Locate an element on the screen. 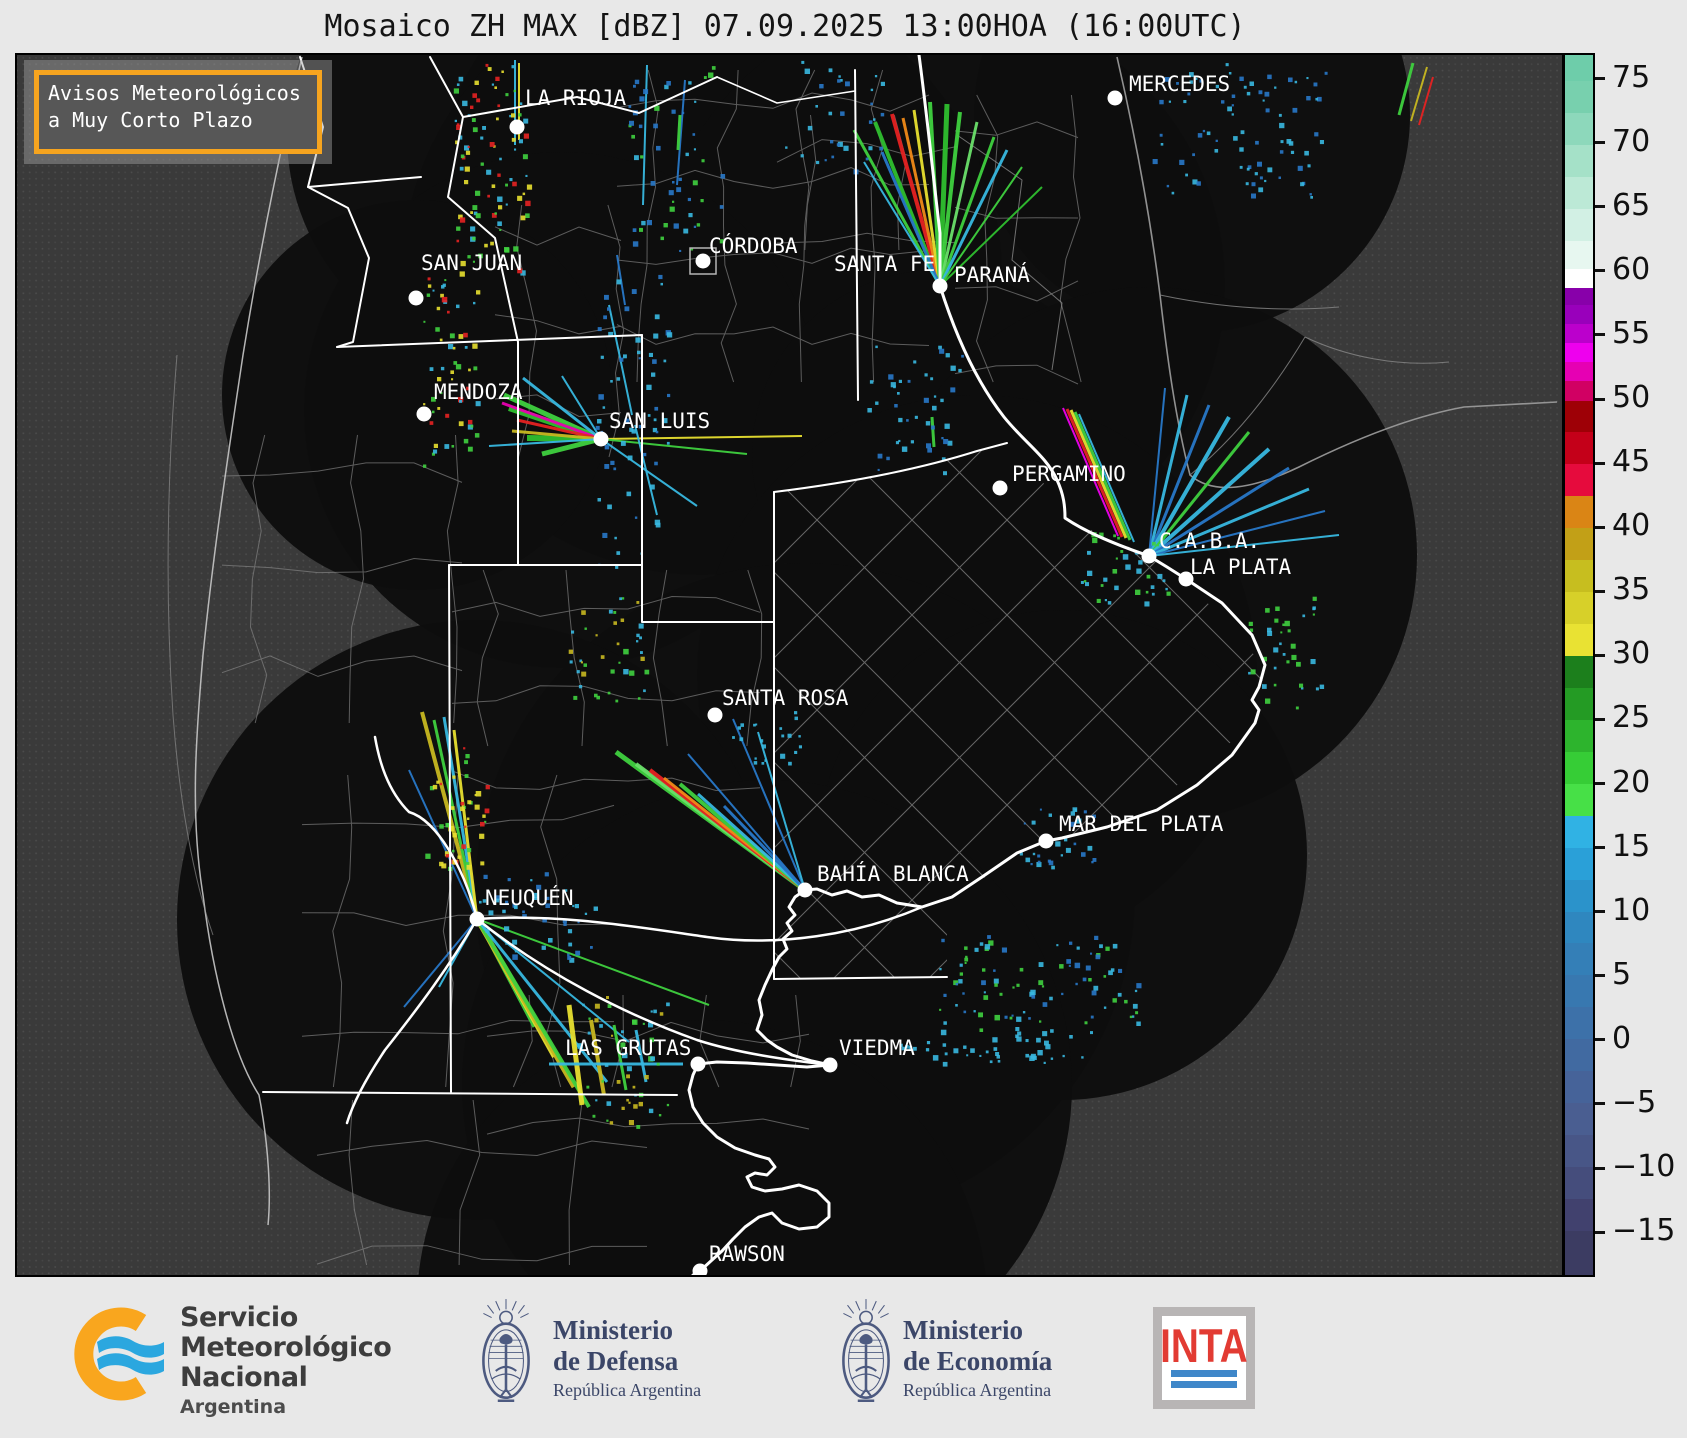 Image resolution: width=1687 pixels, height=1438 pixels. city-label: SAN JUAN is located at coordinates (471, 263).